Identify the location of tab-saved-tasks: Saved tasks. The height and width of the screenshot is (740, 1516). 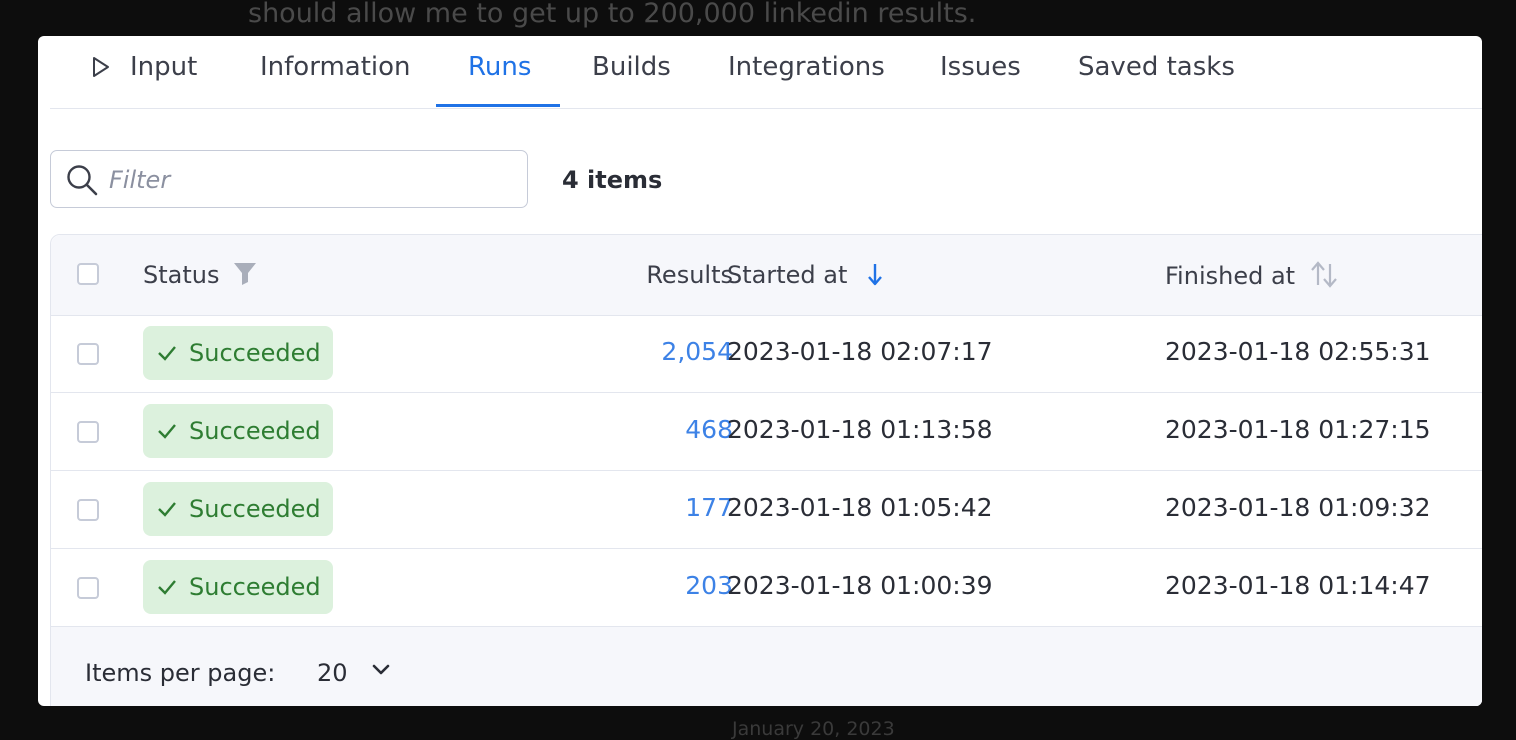
(1156, 72).